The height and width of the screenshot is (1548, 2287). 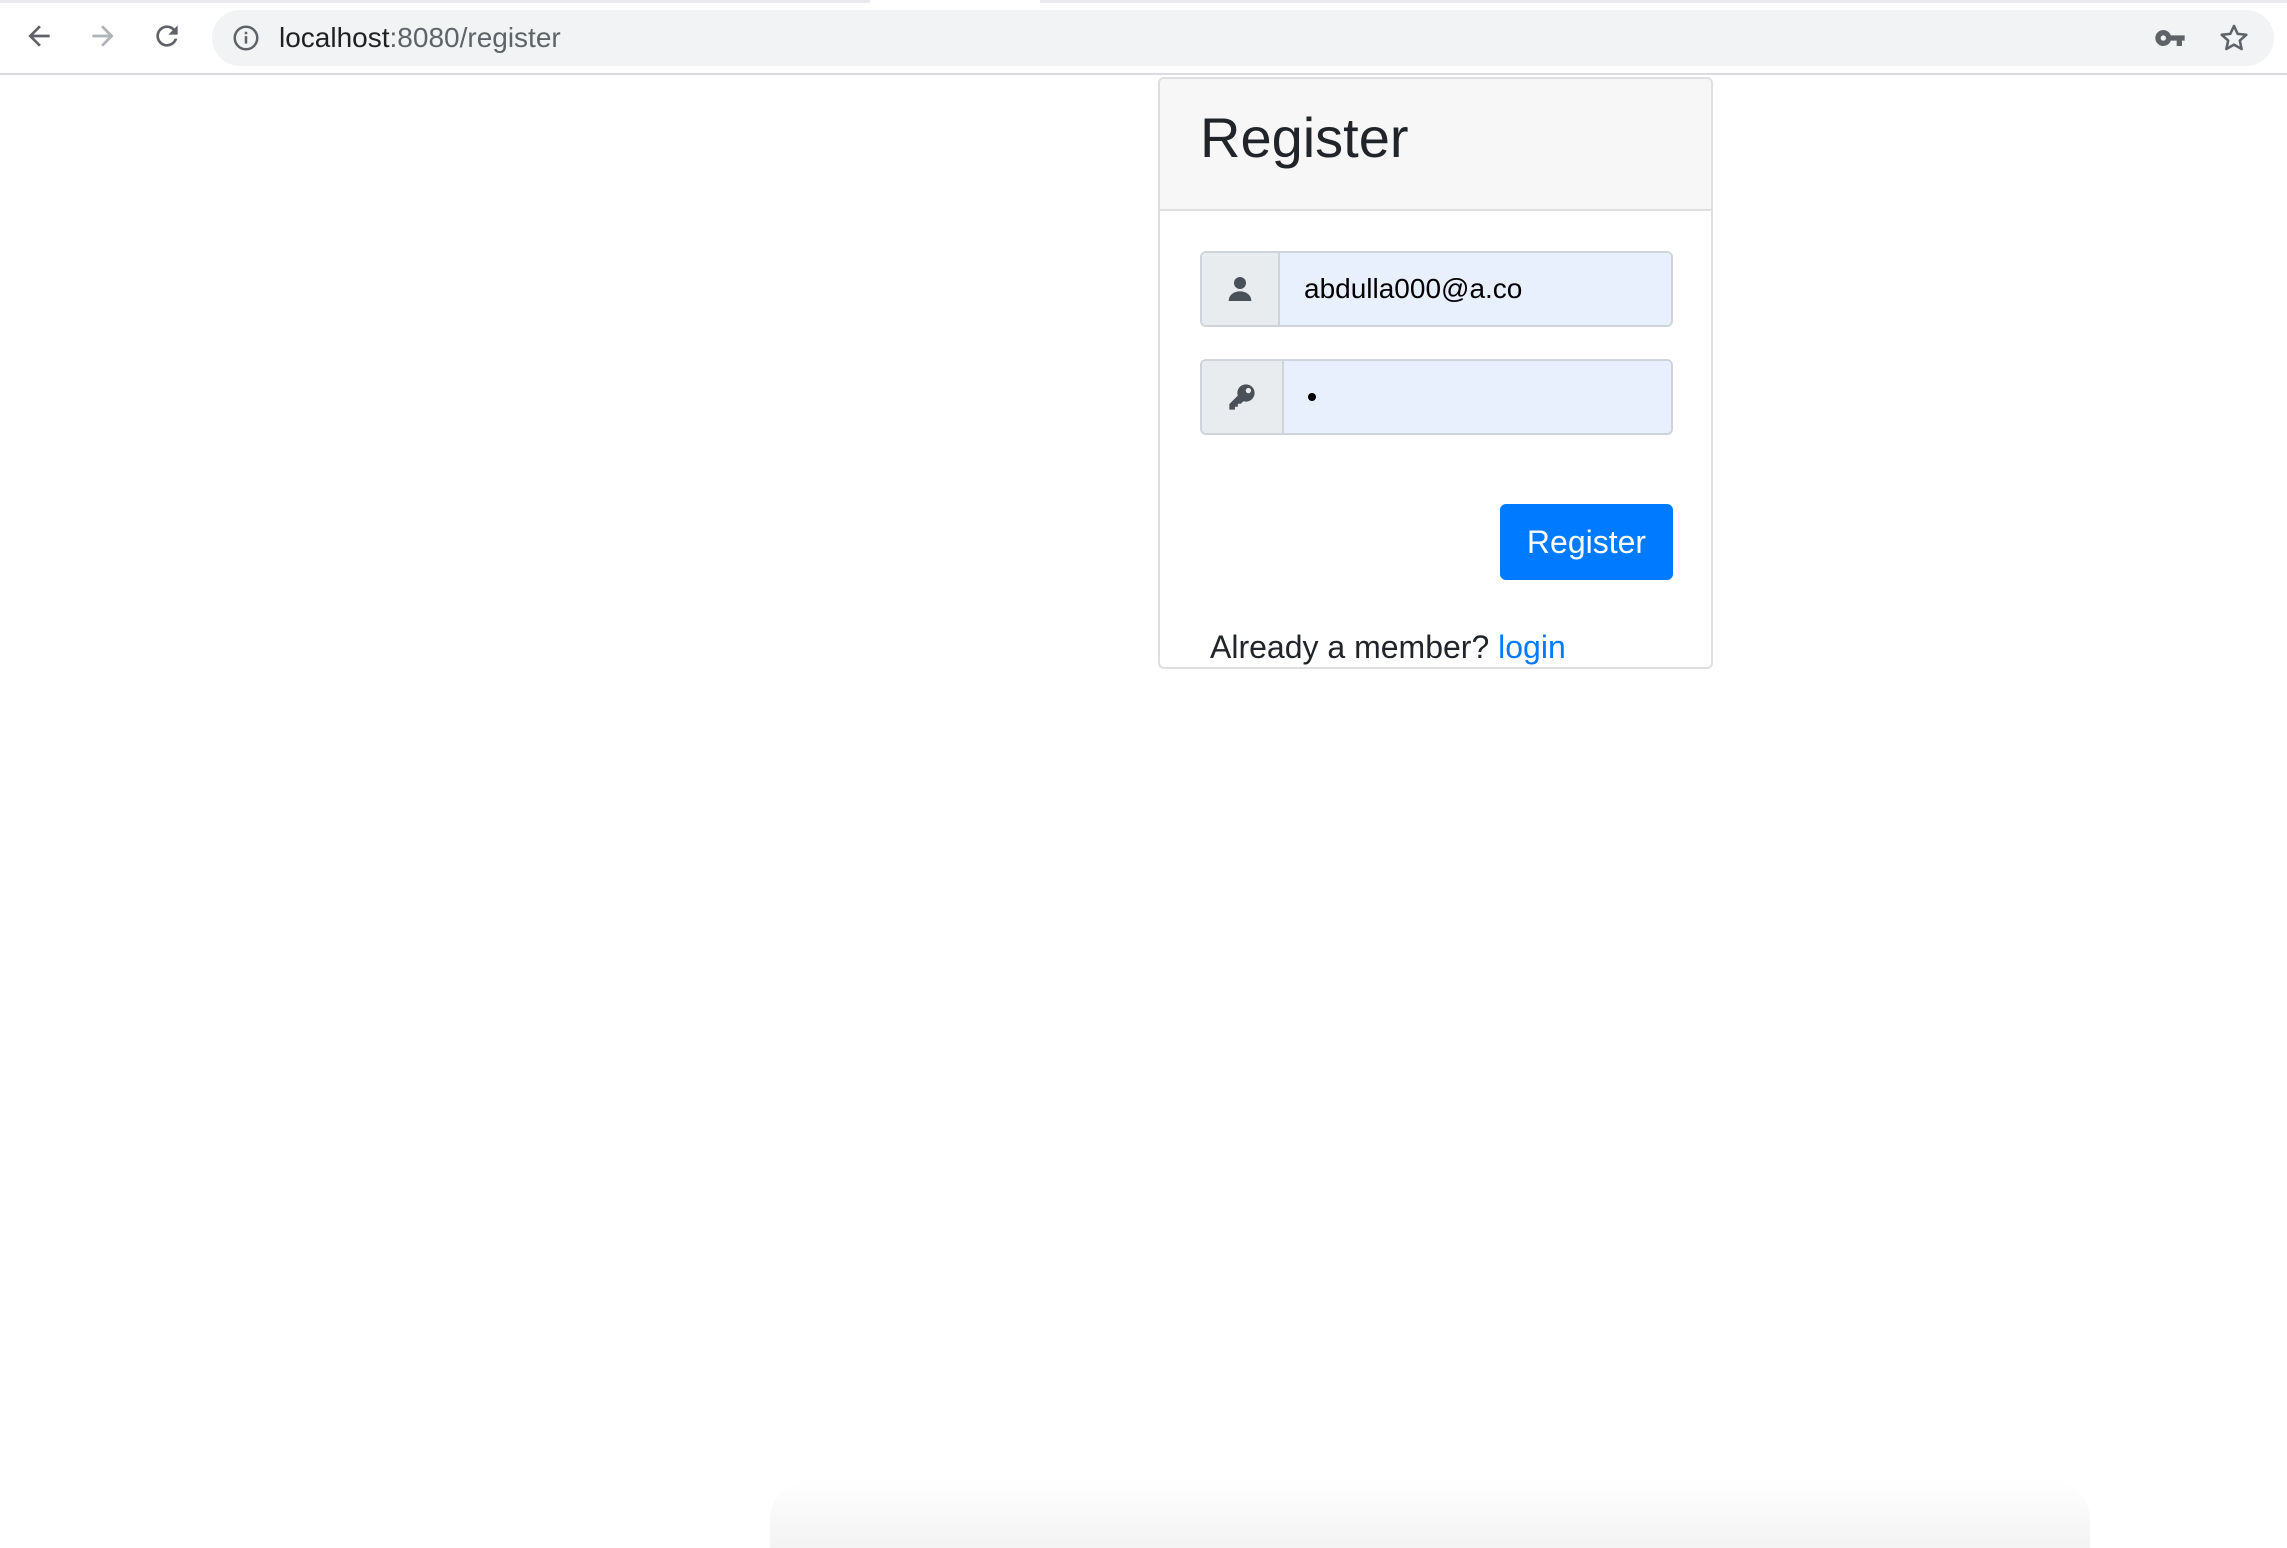 I want to click on back-button, so click(x=39, y=36).